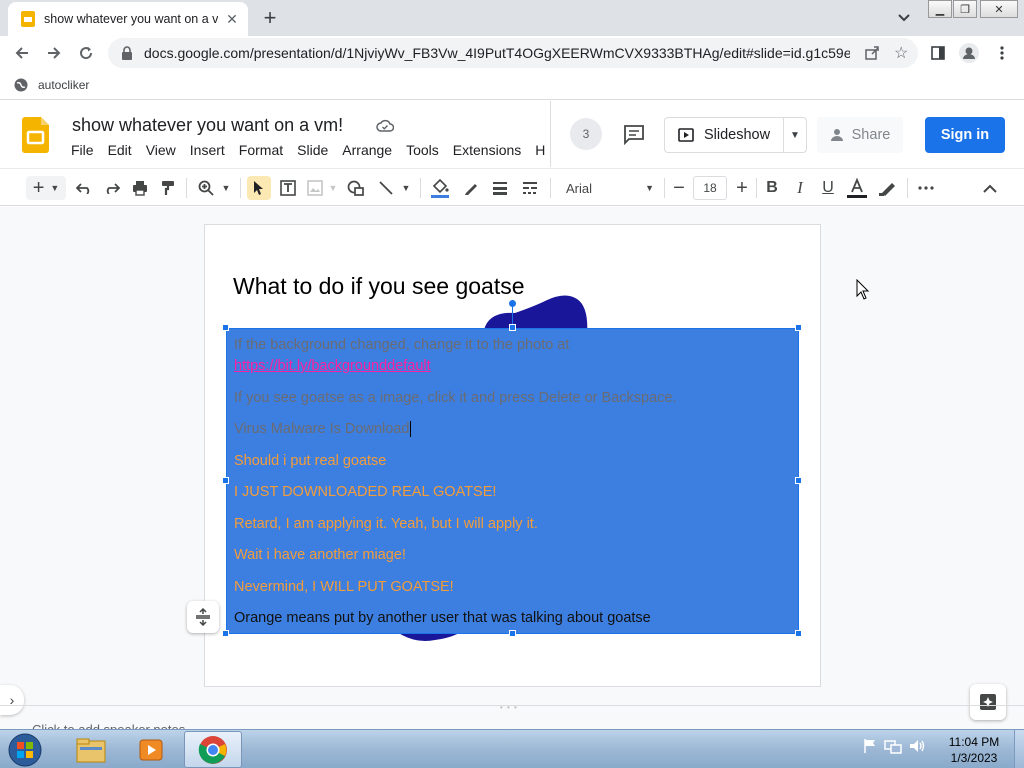  What do you see at coordinates (509, 707) in the screenshot?
I see `notes-resize-grip: • • •` at bounding box center [509, 707].